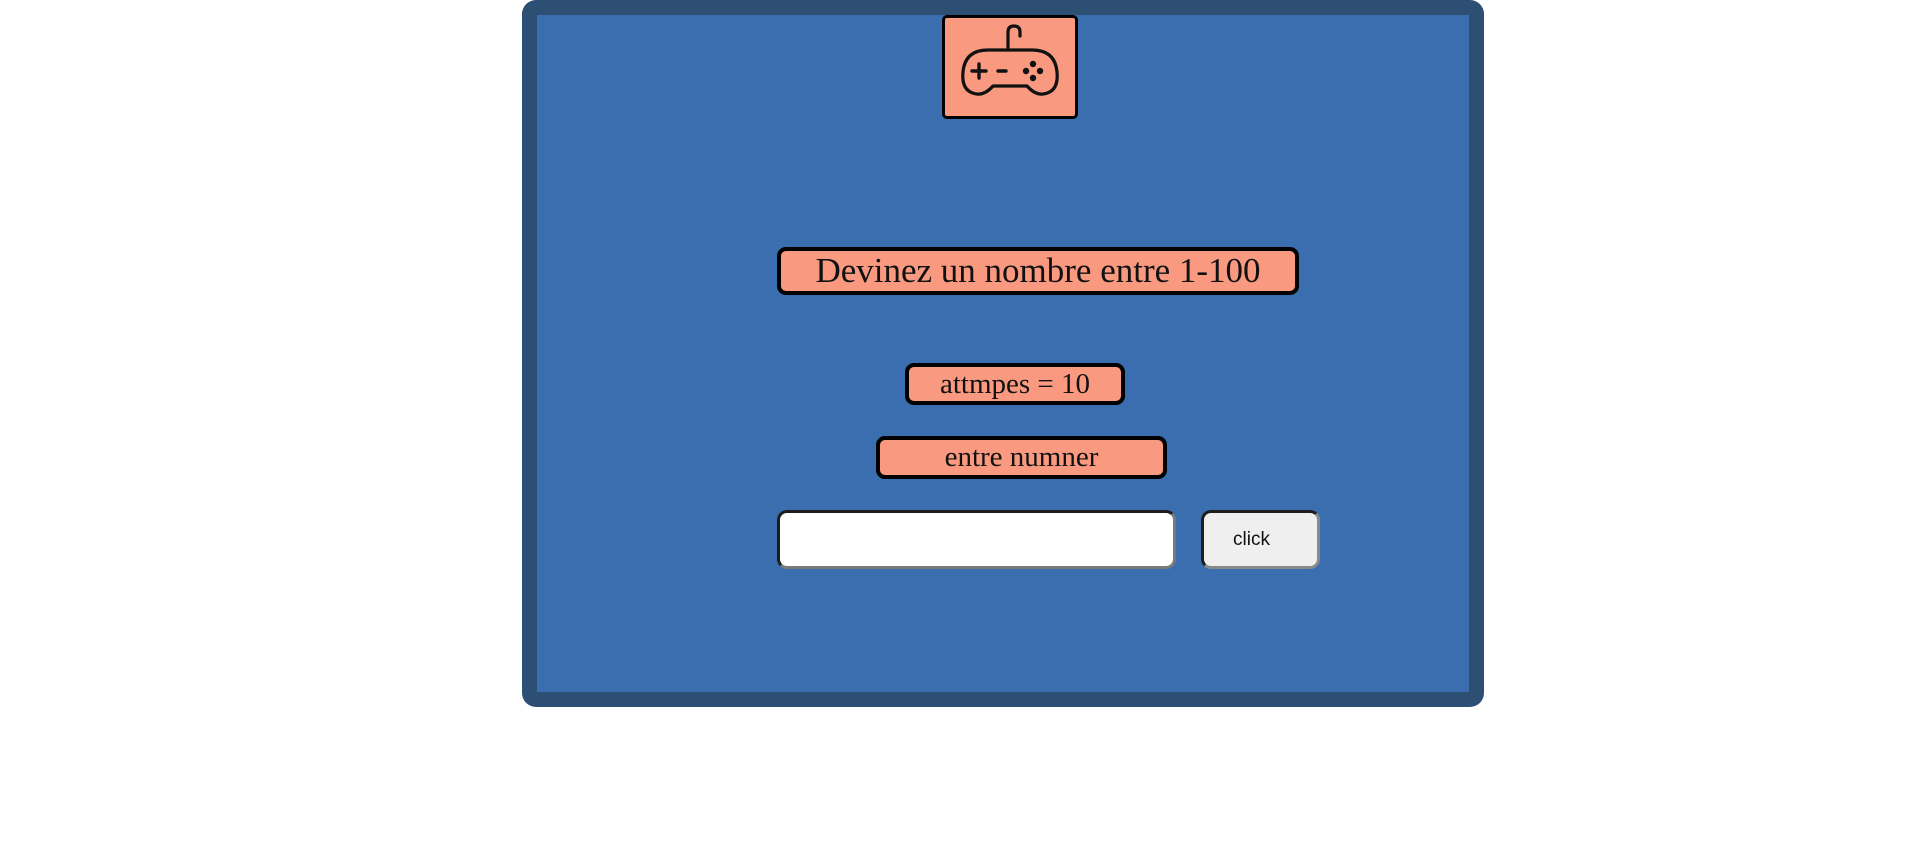 This screenshot has width=1917, height=857. I want to click on game-logo, so click(1010, 67).